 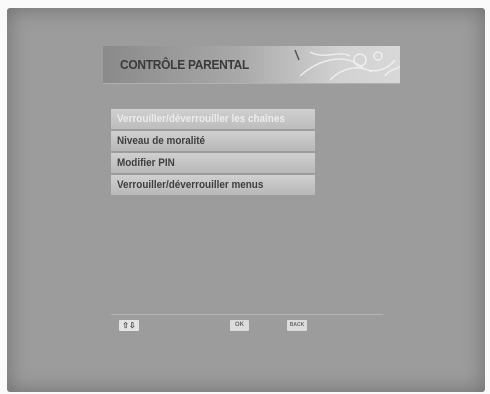 What do you see at coordinates (190, 185) in the screenshot?
I see `menu-item-label: Verrouiller/déverrouiller menus` at bounding box center [190, 185].